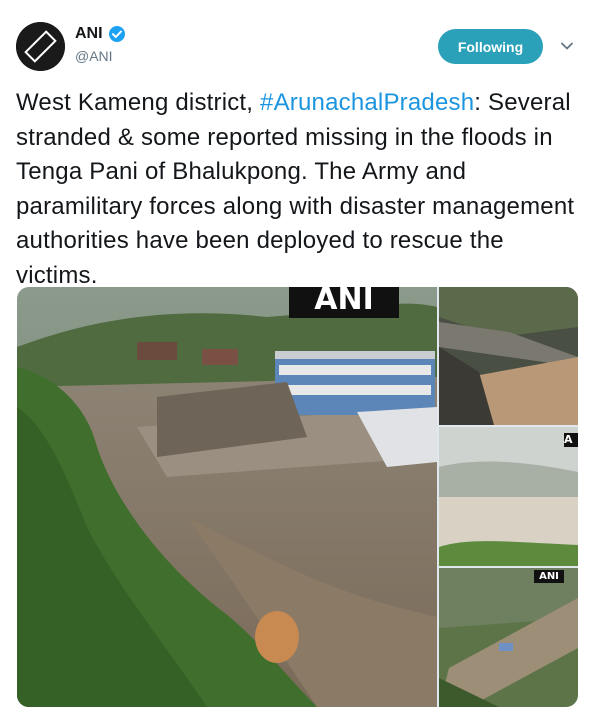 The height and width of the screenshot is (719, 598). Describe the element at coordinates (490, 46) in the screenshot. I see `following-button: Following` at that location.